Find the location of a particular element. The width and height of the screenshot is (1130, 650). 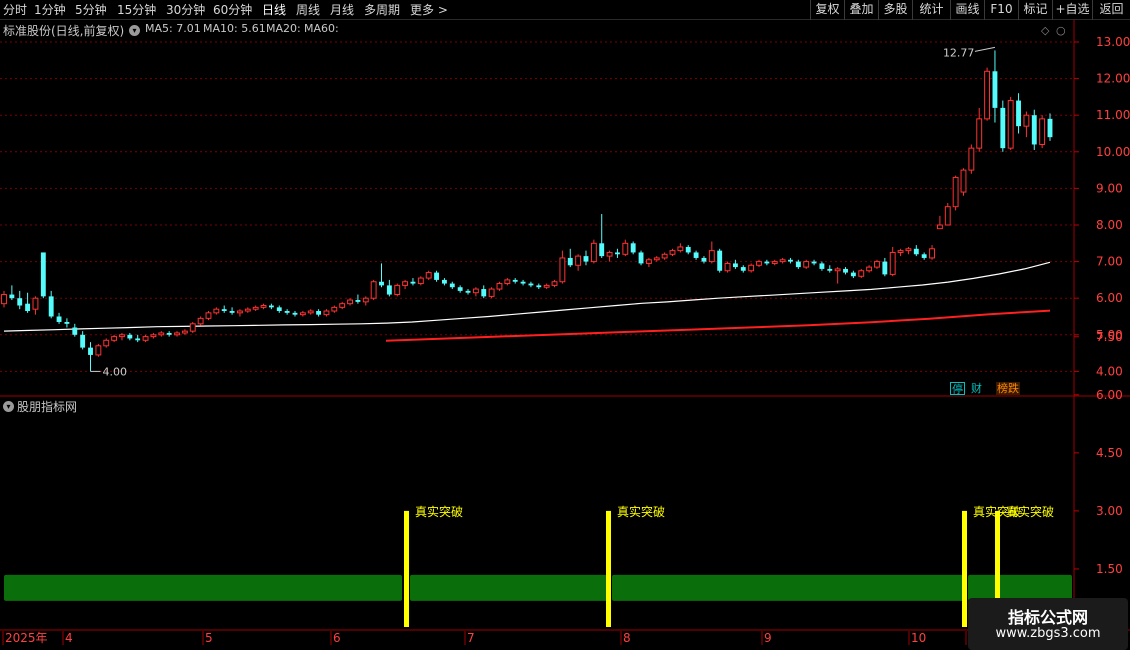

btn-duogu: 多股 is located at coordinates (895, 10).